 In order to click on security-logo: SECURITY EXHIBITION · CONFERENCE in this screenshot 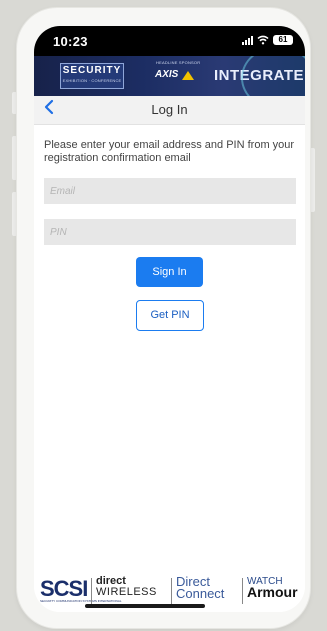, I will do `click(92, 76)`.